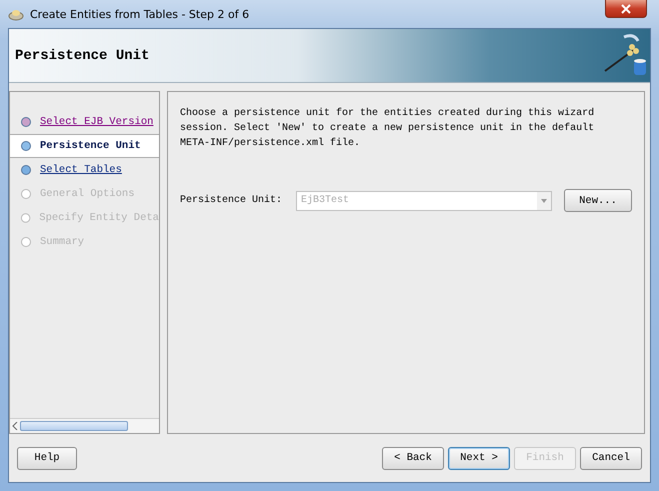  What do you see at coordinates (62, 242) in the screenshot?
I see `step-item: Summary` at bounding box center [62, 242].